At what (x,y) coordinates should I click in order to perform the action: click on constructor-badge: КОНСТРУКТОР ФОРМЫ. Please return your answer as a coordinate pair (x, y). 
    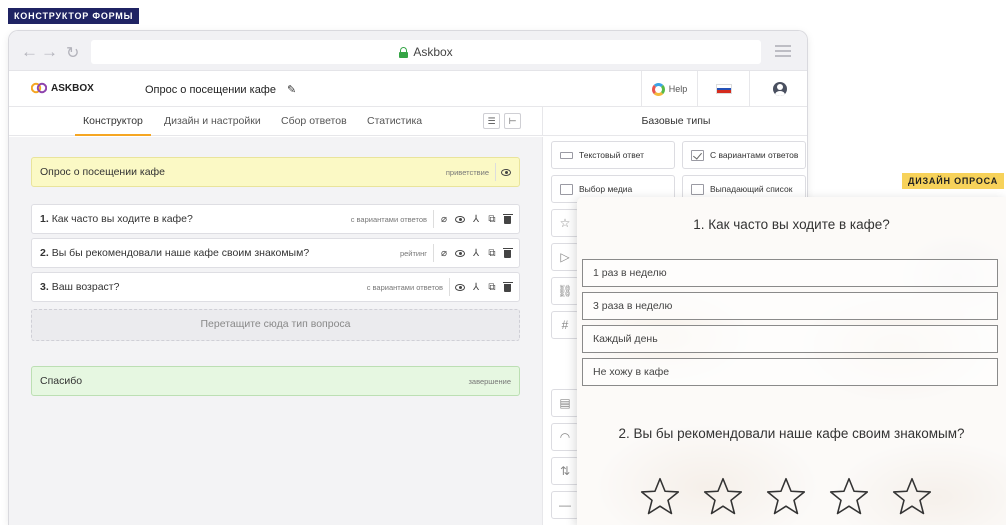
    Looking at the image, I should click on (74, 16).